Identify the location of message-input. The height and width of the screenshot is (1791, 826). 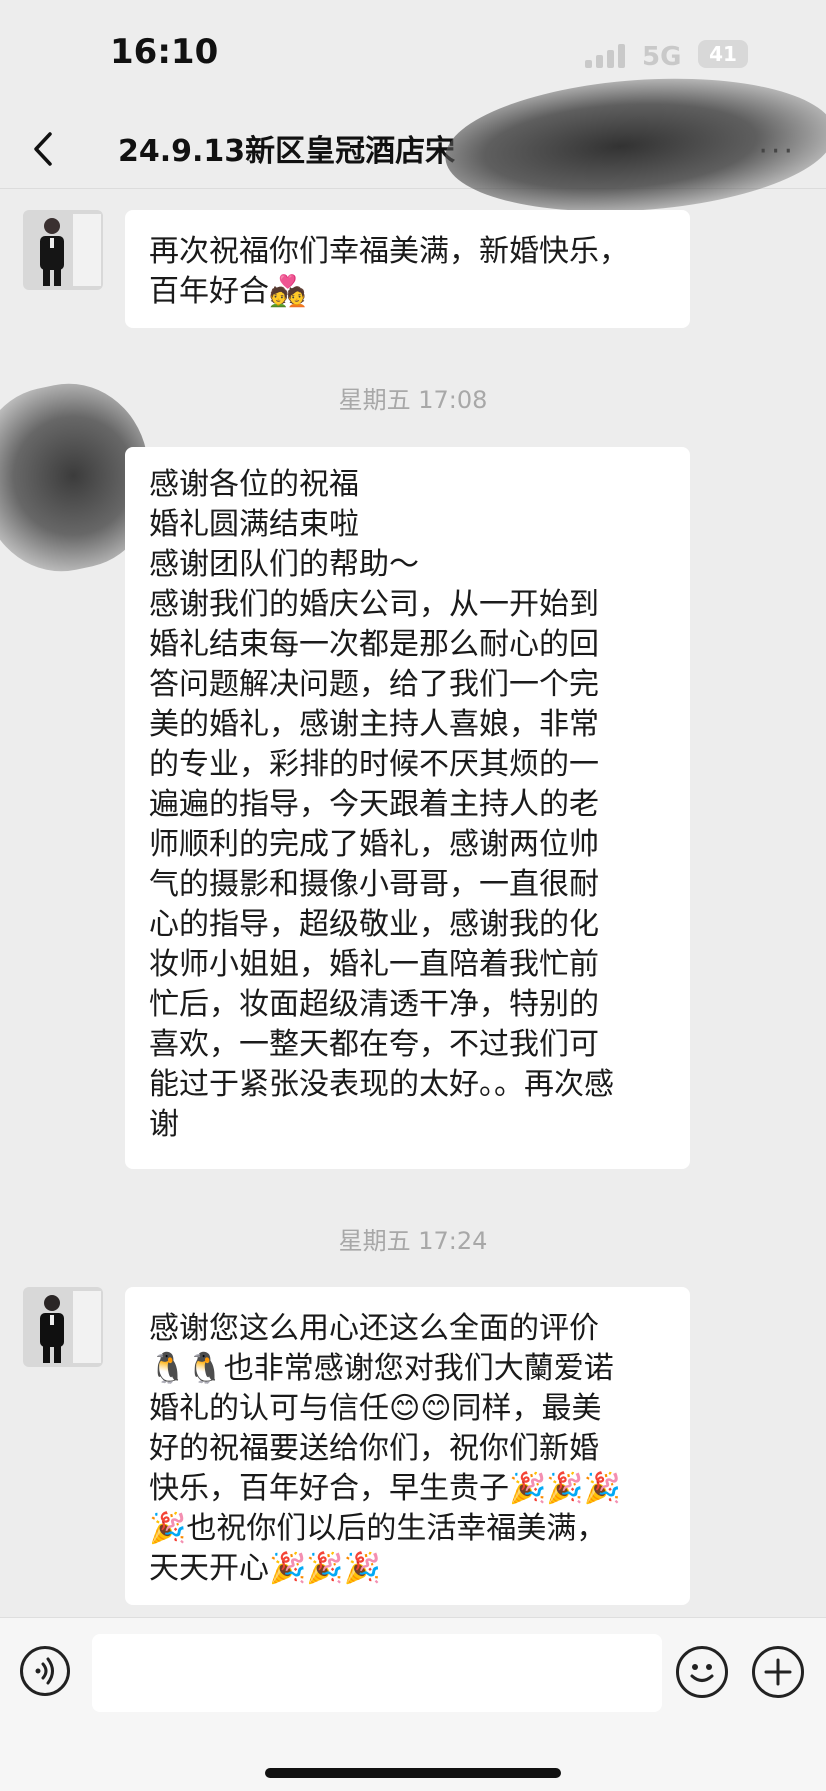
(377, 1673).